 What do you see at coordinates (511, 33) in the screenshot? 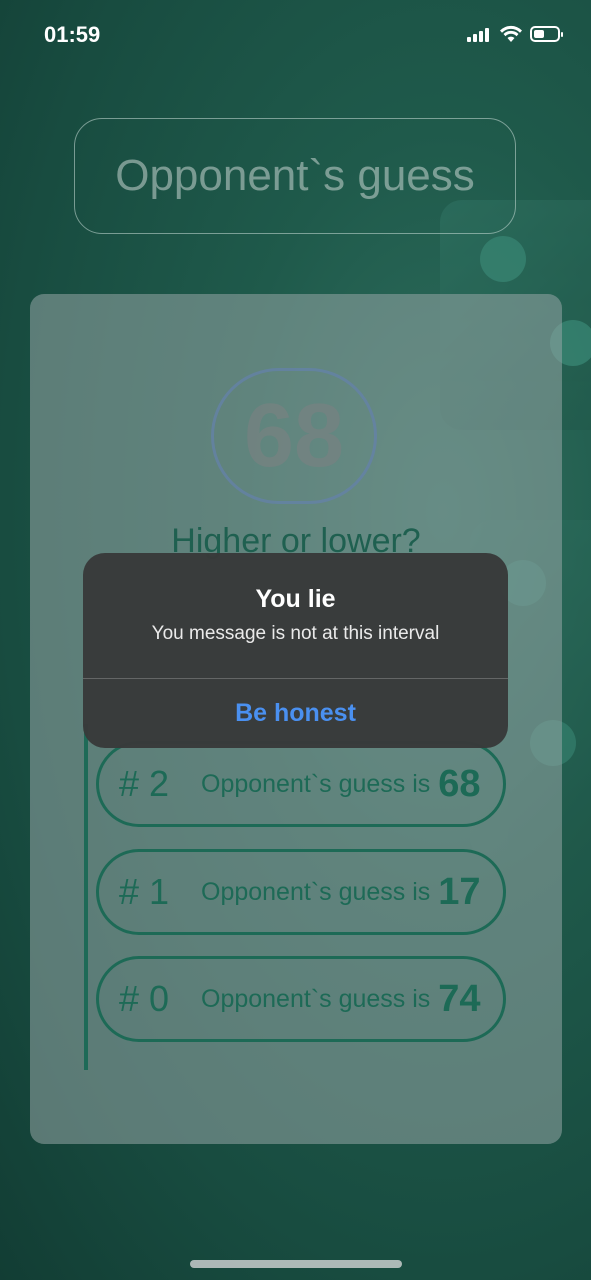
I see `wifi-icon` at bounding box center [511, 33].